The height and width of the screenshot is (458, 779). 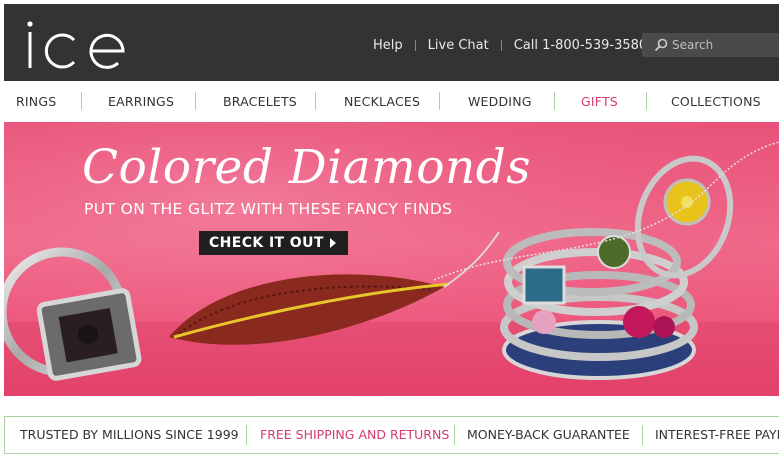 What do you see at coordinates (500, 101) in the screenshot?
I see `nav-wedding: WEDDING` at bounding box center [500, 101].